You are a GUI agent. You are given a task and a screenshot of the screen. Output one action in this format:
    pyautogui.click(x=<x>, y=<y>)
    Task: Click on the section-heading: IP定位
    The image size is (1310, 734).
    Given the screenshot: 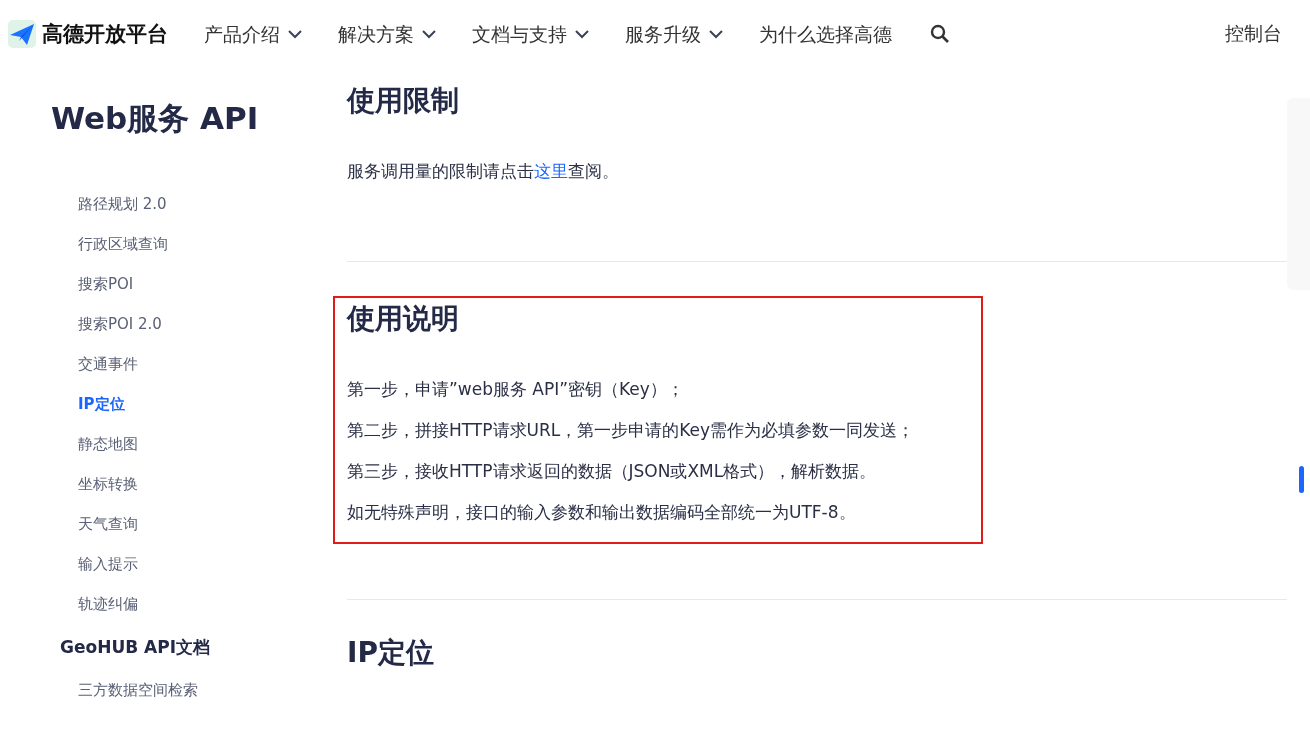 What is the action you would take?
    pyautogui.click(x=391, y=653)
    